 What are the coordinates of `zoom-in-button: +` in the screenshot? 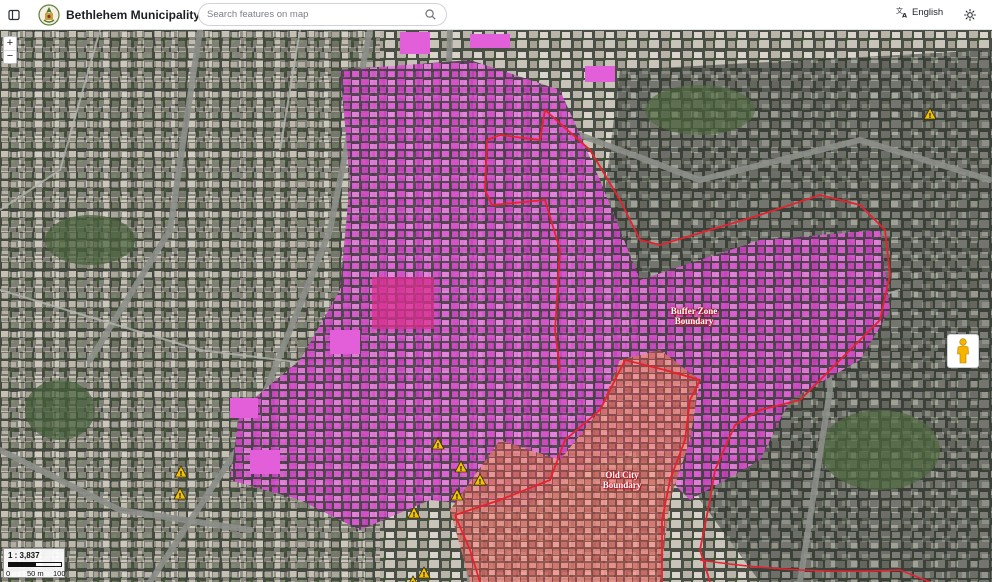 It's located at (10, 43).